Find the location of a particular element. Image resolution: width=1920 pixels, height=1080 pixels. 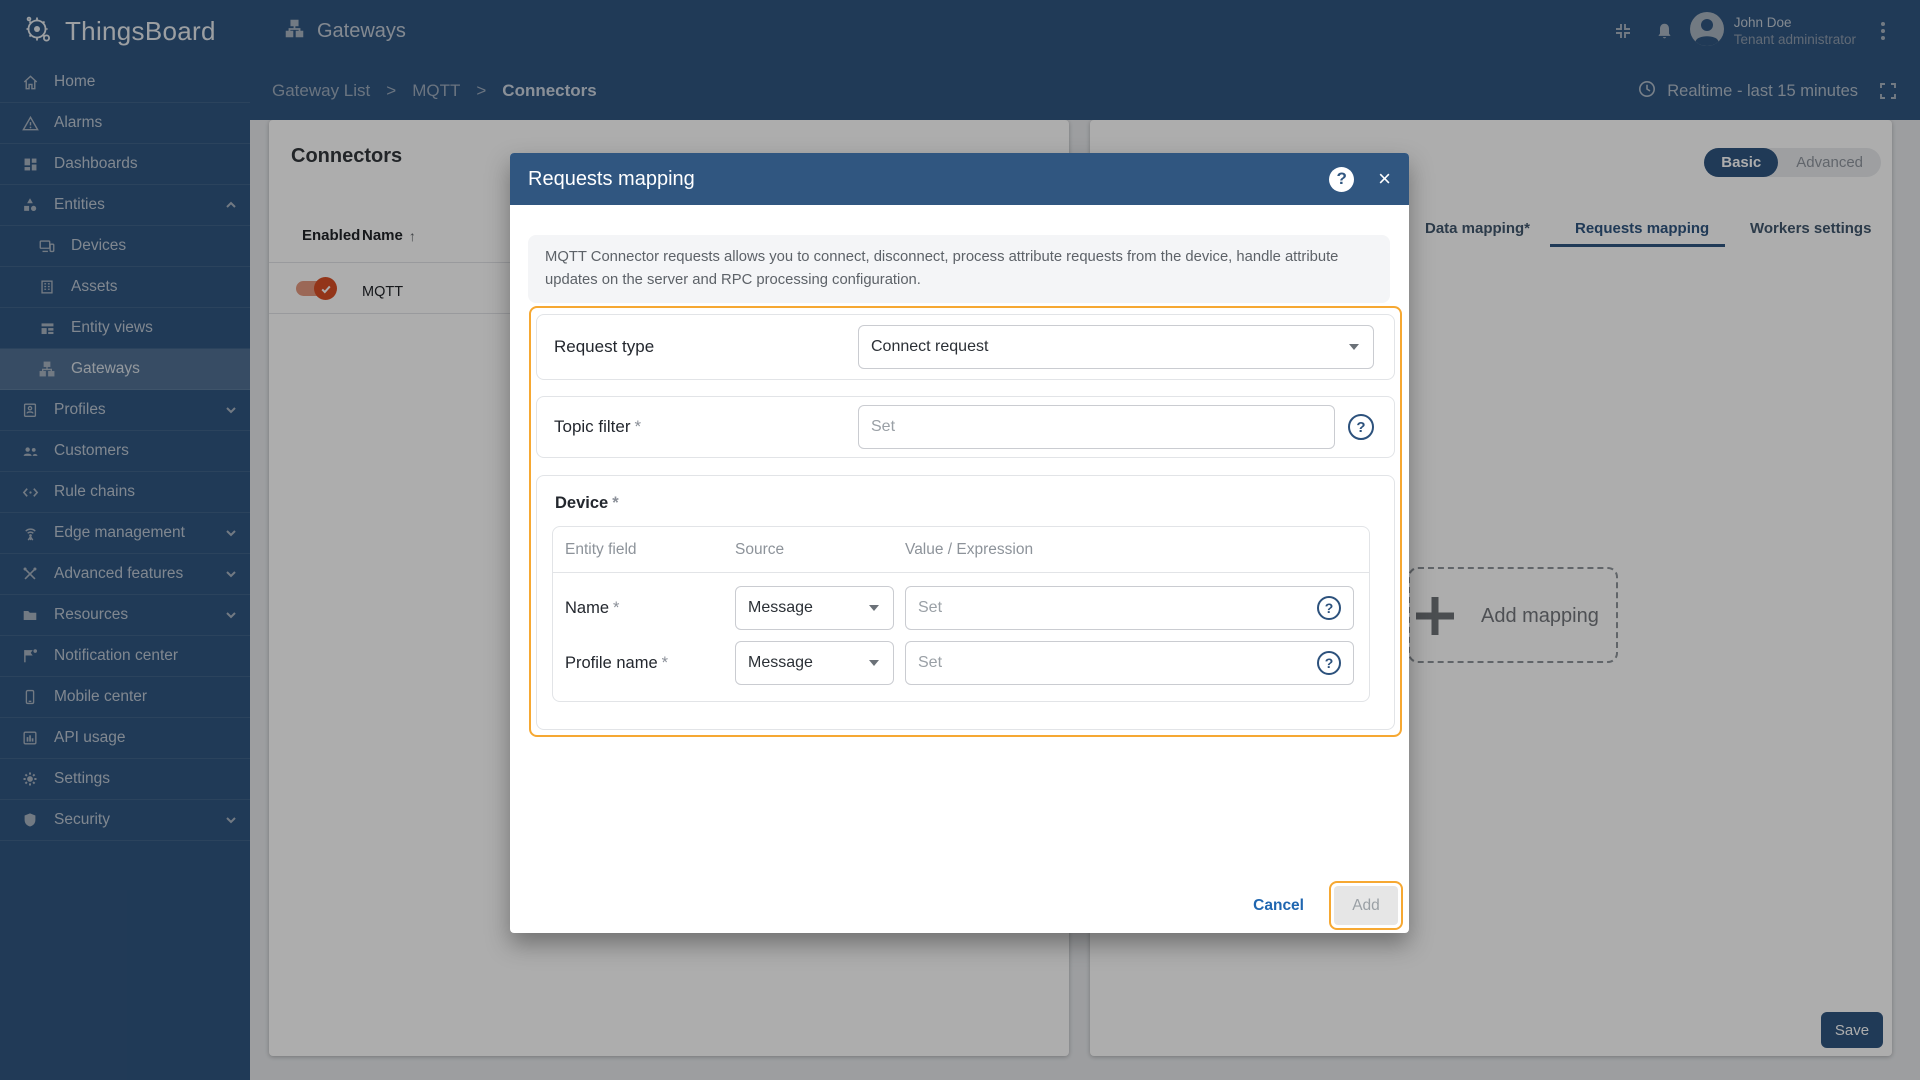

device-table-header: Entity field Source Value / Expression is located at coordinates (961, 550).